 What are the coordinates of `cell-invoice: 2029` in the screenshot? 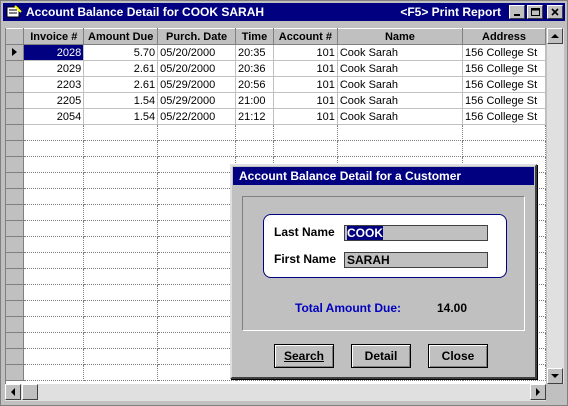 It's located at (54, 68).